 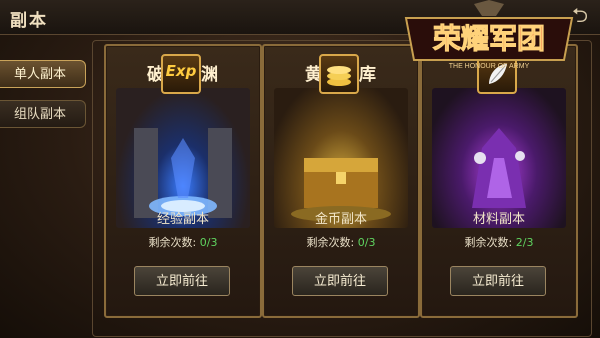 I want to click on exp-icon: Exp, so click(x=181, y=74).